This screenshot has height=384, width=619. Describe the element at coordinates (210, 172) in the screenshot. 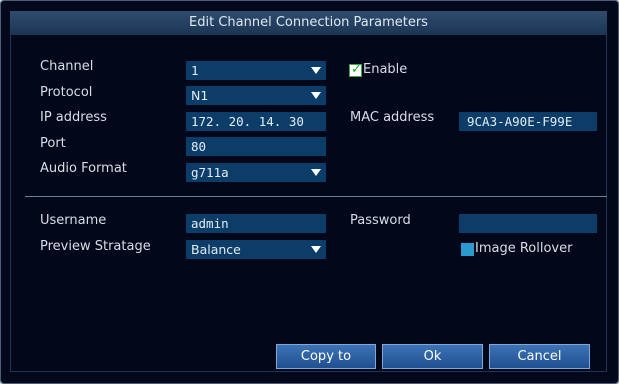

I see `audio-format-value: g711a` at that location.